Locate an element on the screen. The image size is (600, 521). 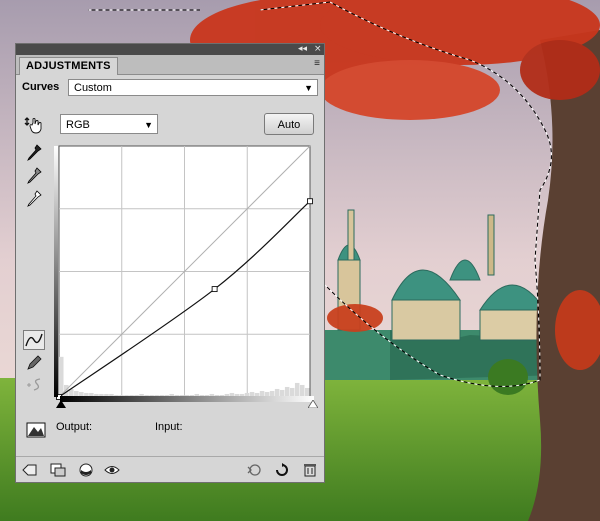
view-previous-state-icon is located at coordinates (254, 470).